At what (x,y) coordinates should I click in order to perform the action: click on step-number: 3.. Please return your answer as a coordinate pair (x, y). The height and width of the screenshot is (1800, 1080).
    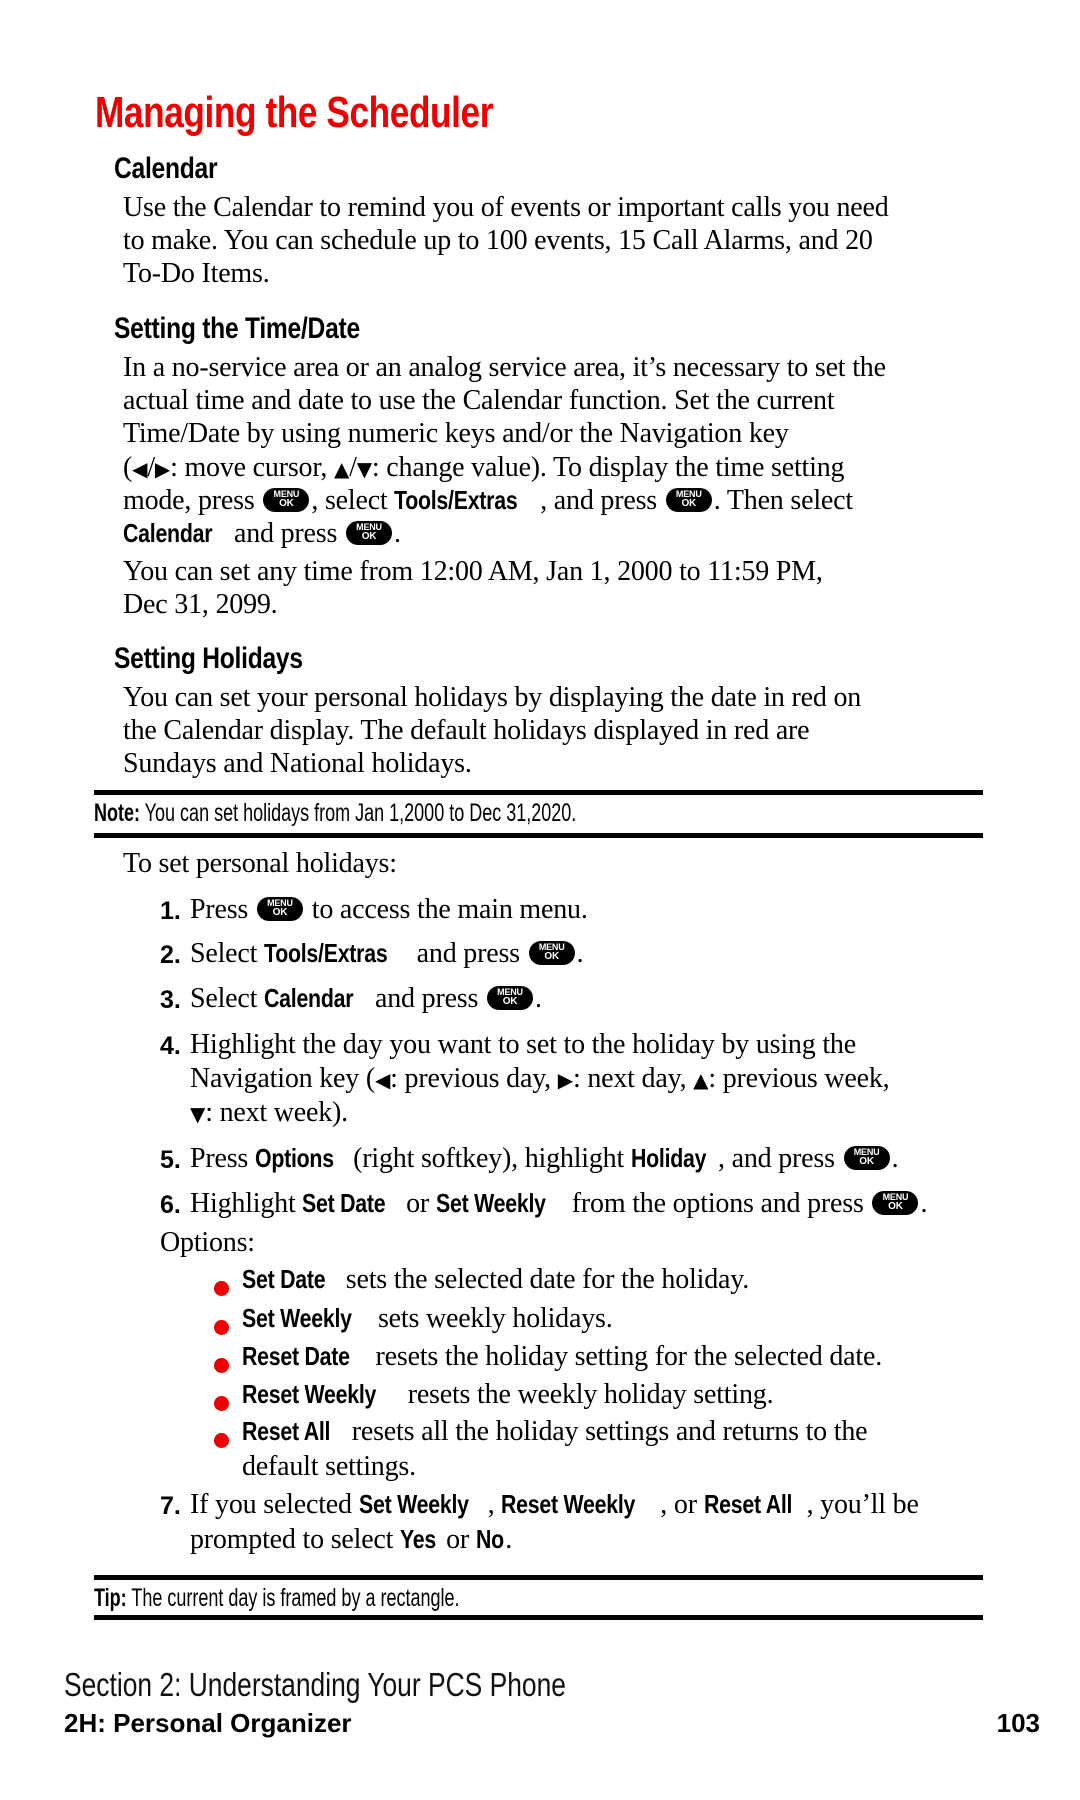
    Looking at the image, I should click on (170, 1000).